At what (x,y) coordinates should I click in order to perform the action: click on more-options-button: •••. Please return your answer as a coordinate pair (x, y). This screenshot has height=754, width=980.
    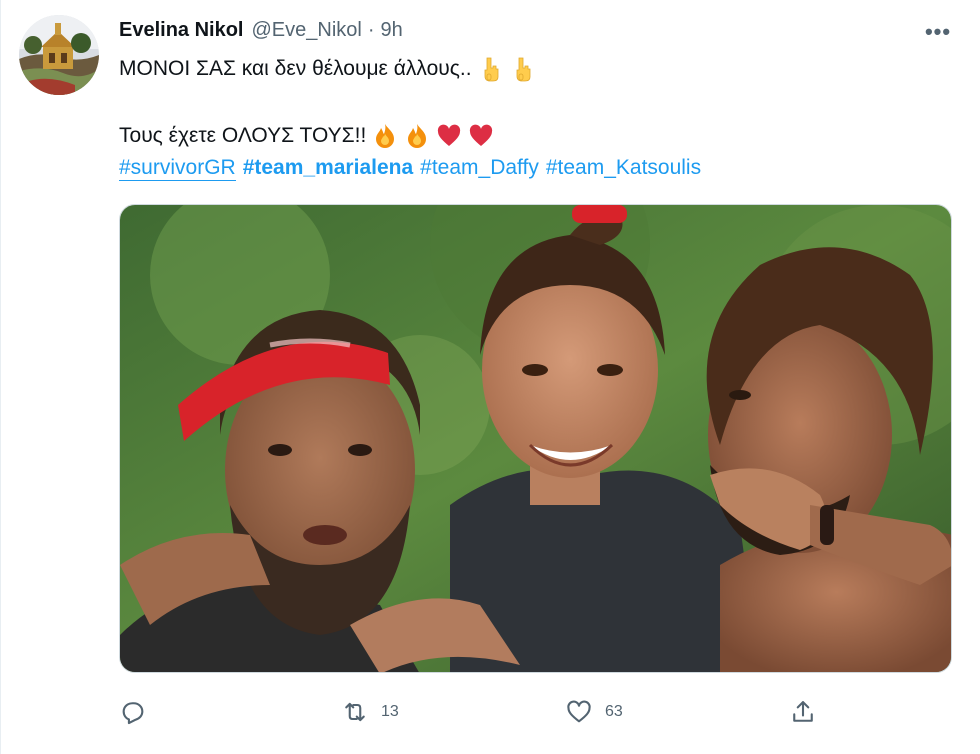
    Looking at the image, I should click on (938, 32).